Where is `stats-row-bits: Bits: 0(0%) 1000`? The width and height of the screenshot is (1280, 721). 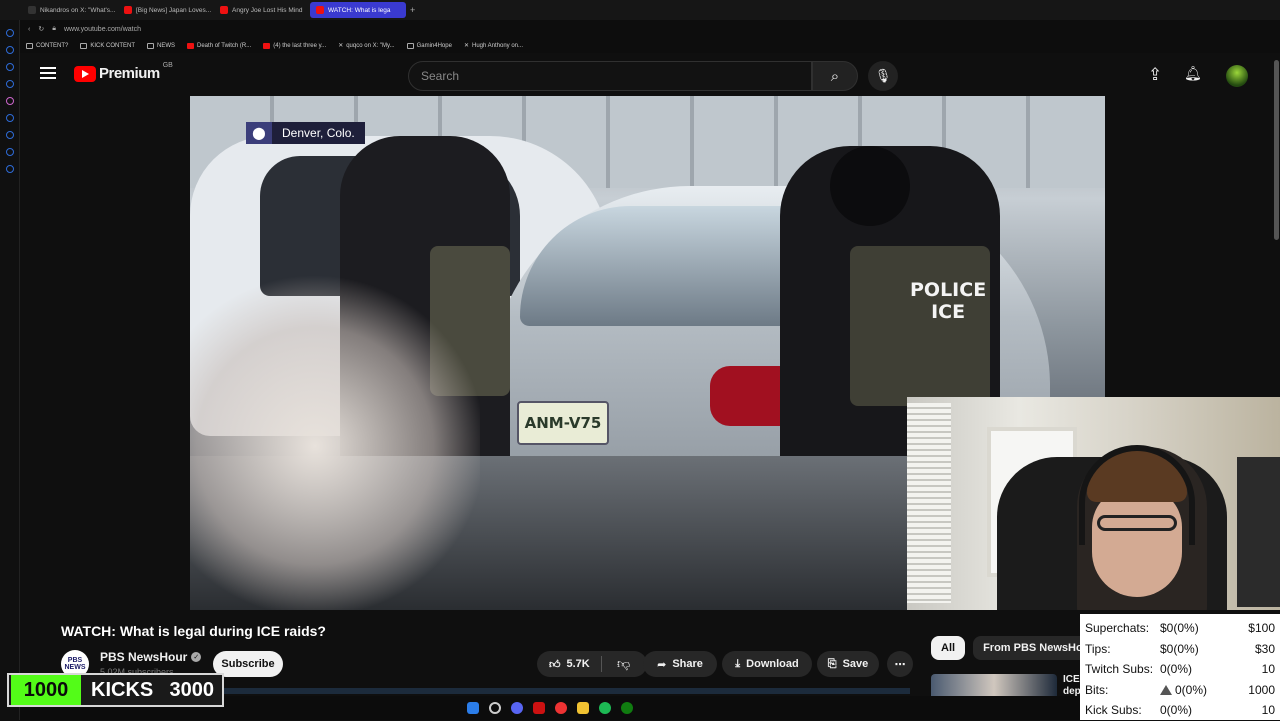
stats-row-bits: Bits: 0(0%) 1000 is located at coordinates (1180, 690).